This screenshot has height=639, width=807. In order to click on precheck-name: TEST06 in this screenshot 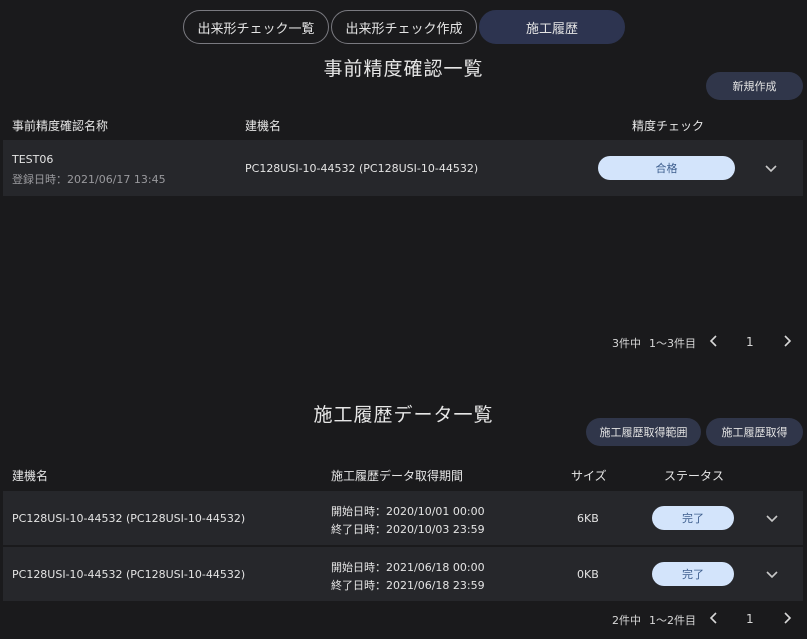, I will do `click(33, 159)`.